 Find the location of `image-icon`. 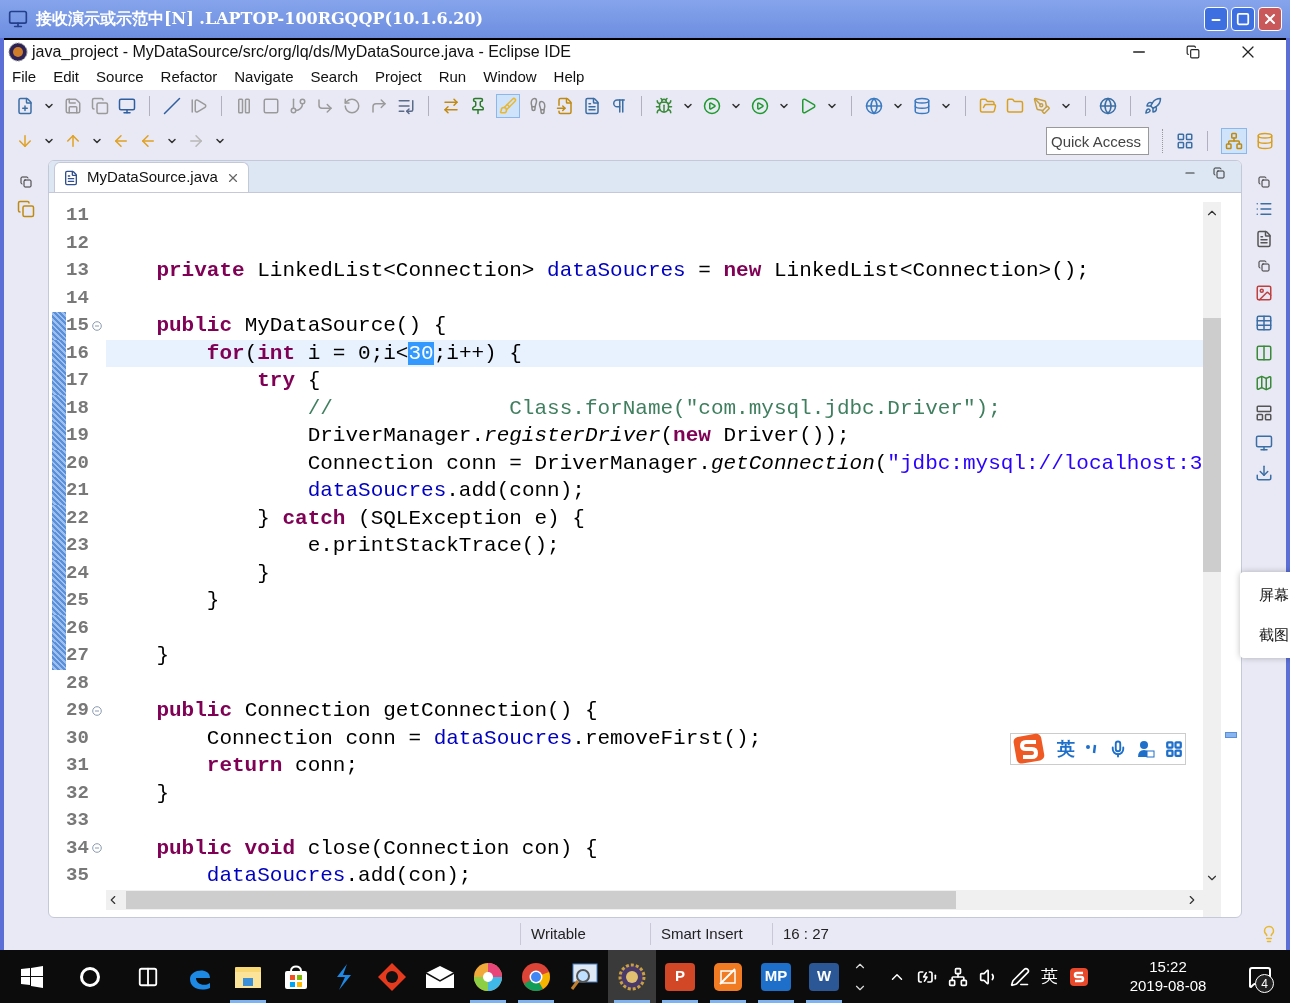

image-icon is located at coordinates (1264, 293).